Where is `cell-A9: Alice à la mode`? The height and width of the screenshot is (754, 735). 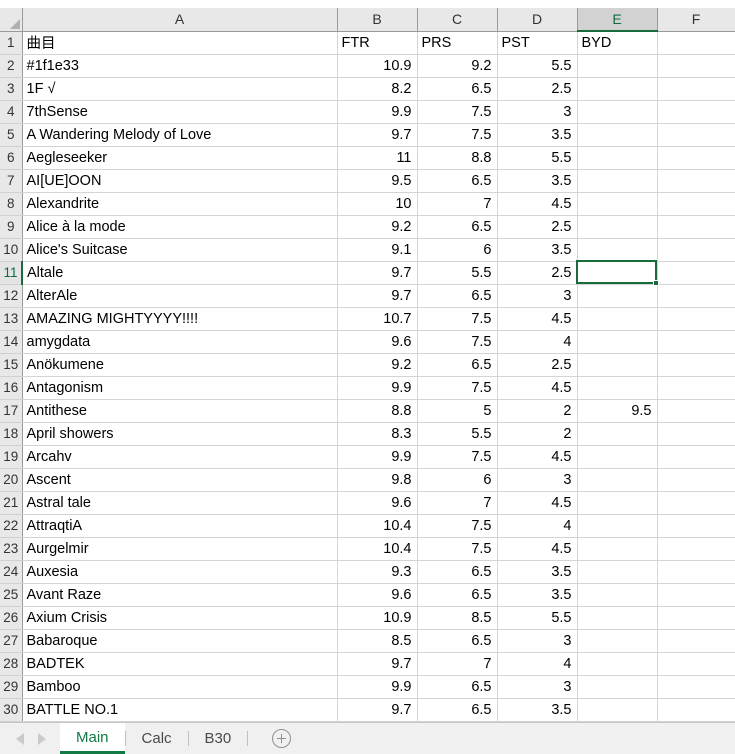
cell-A9: Alice à la mode is located at coordinates (180, 227).